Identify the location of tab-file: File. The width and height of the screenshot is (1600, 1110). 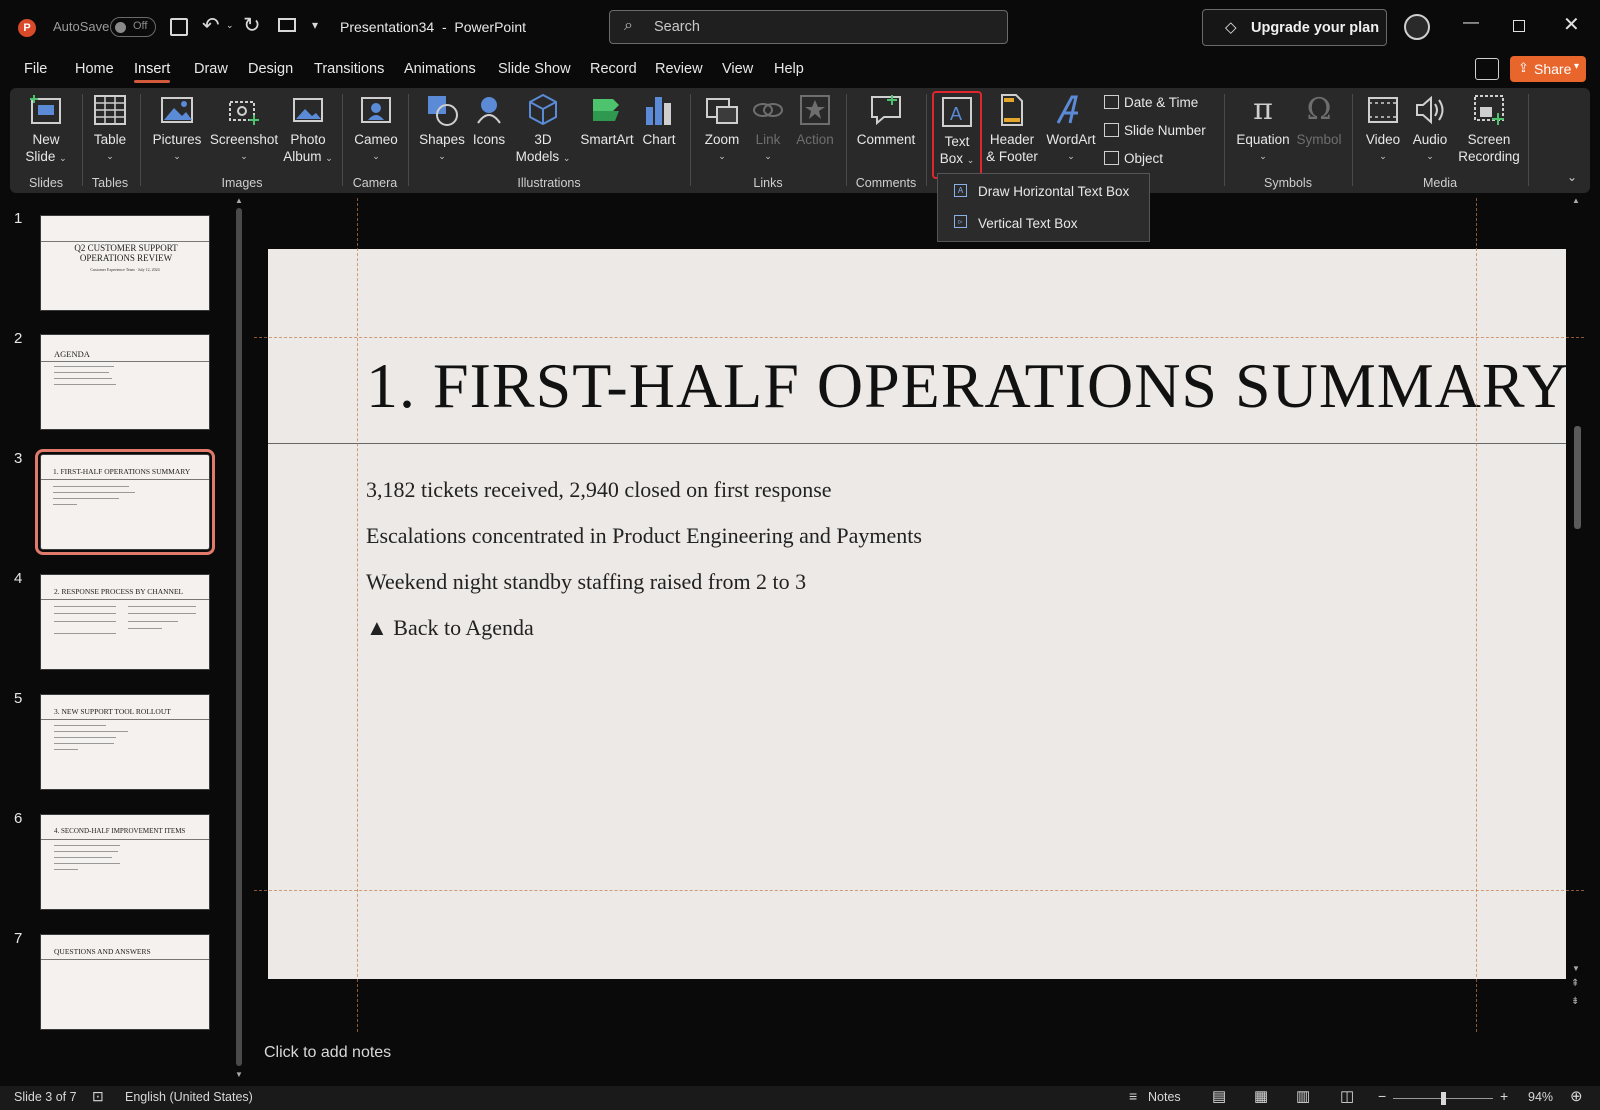
(35, 69).